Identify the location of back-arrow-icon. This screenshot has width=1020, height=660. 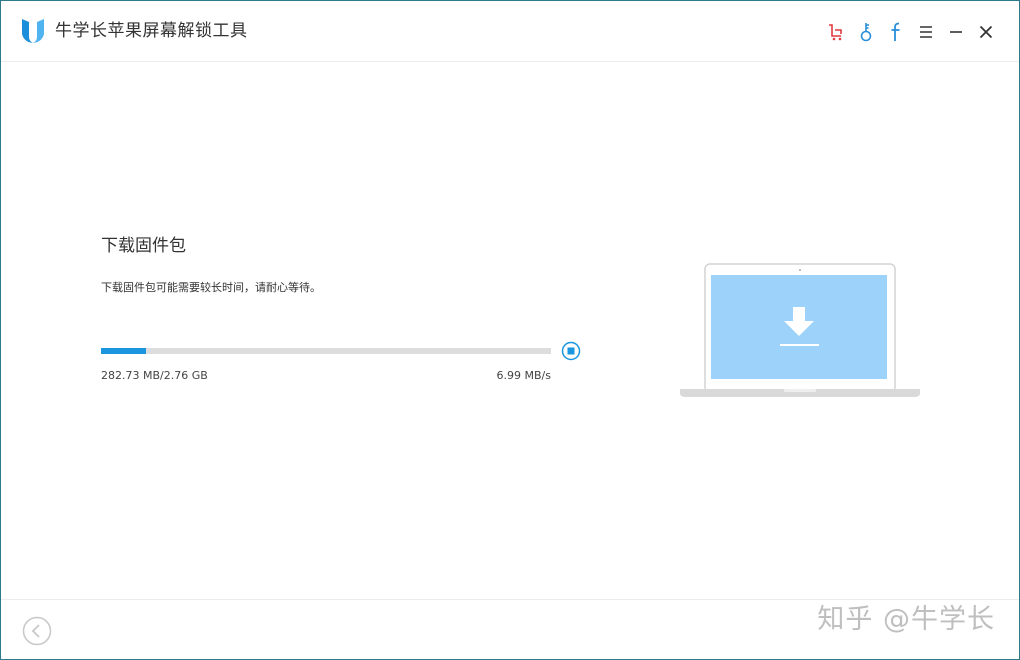
(37, 631).